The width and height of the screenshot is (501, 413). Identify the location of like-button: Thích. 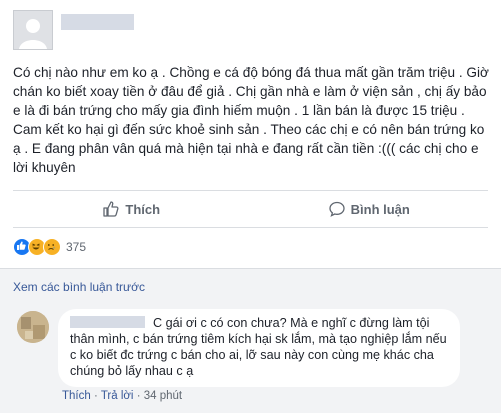
(132, 209).